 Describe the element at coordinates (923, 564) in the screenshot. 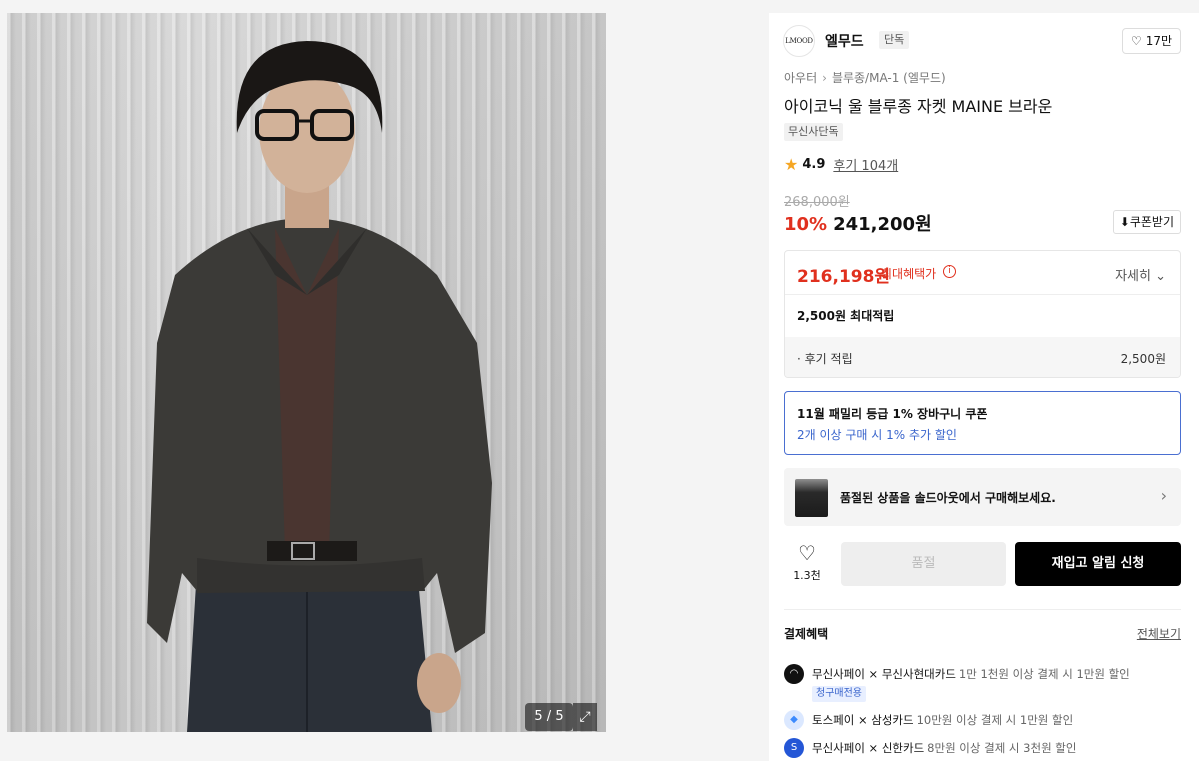

I see `soldout-button: 품절` at that location.